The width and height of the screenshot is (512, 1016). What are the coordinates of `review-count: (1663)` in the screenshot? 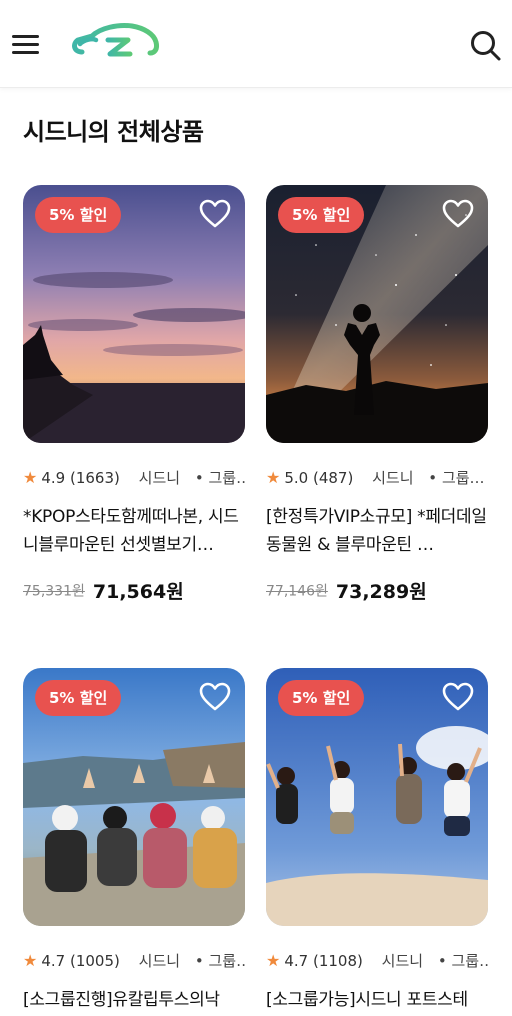 It's located at (94, 478).